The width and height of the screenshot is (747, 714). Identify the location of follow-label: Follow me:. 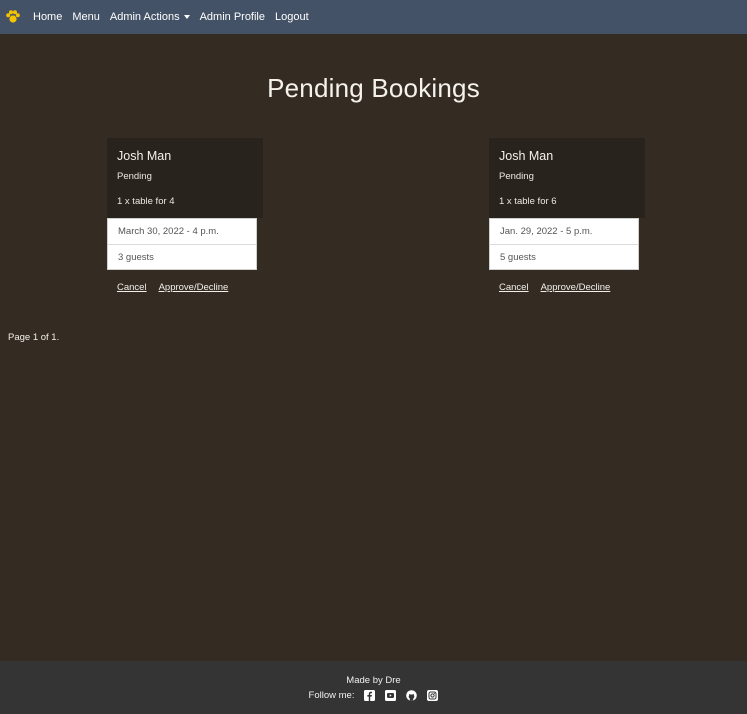
(331, 695).